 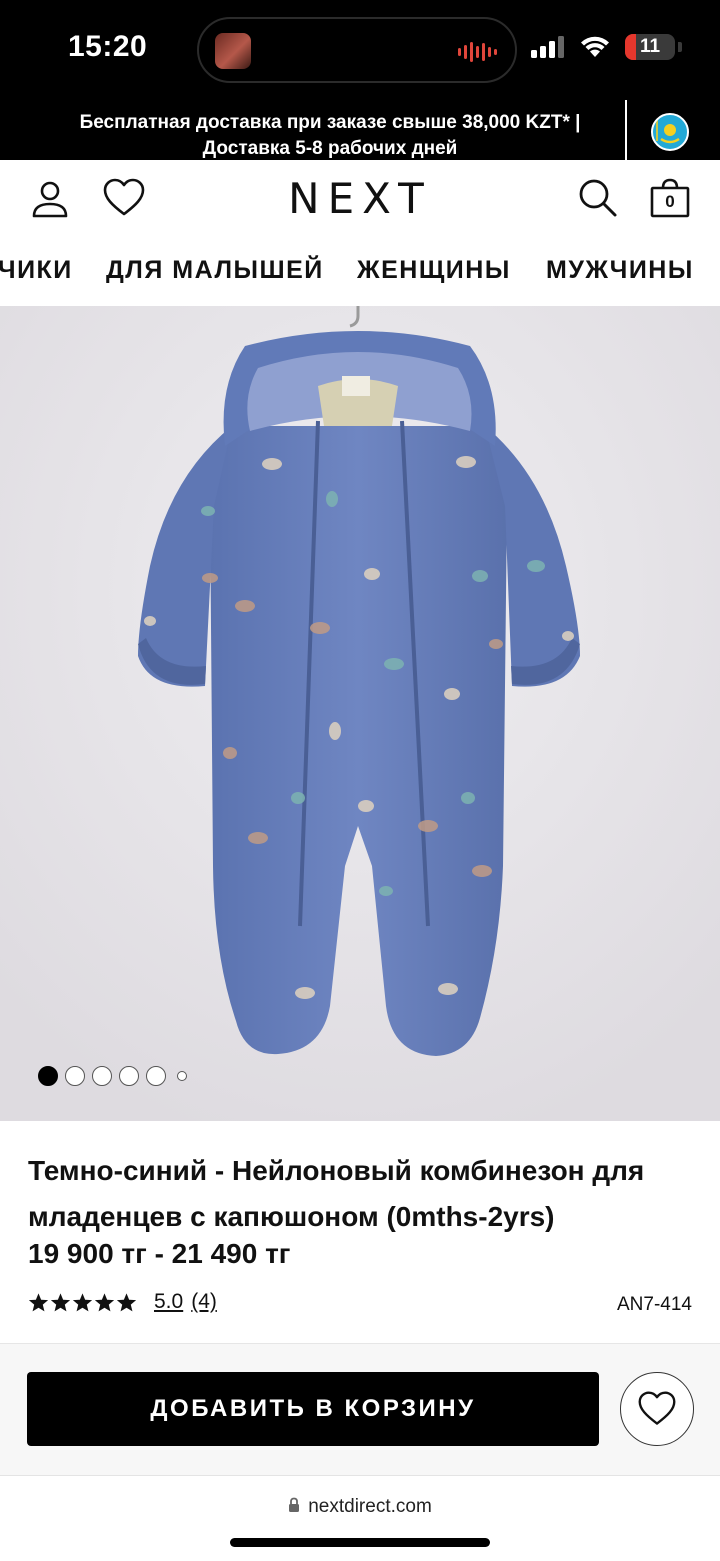 I want to click on battery-percent: 11, so click(x=650, y=46).